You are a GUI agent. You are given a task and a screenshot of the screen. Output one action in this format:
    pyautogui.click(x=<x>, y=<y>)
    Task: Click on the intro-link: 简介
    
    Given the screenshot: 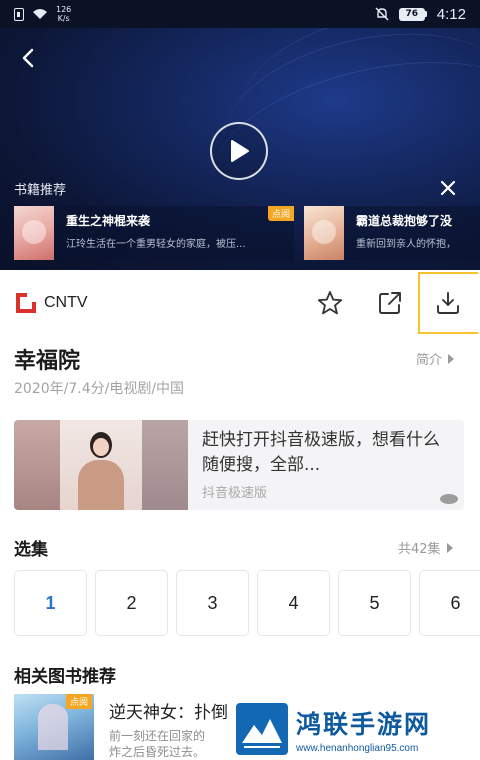 What is the action you would take?
    pyautogui.click(x=435, y=358)
    